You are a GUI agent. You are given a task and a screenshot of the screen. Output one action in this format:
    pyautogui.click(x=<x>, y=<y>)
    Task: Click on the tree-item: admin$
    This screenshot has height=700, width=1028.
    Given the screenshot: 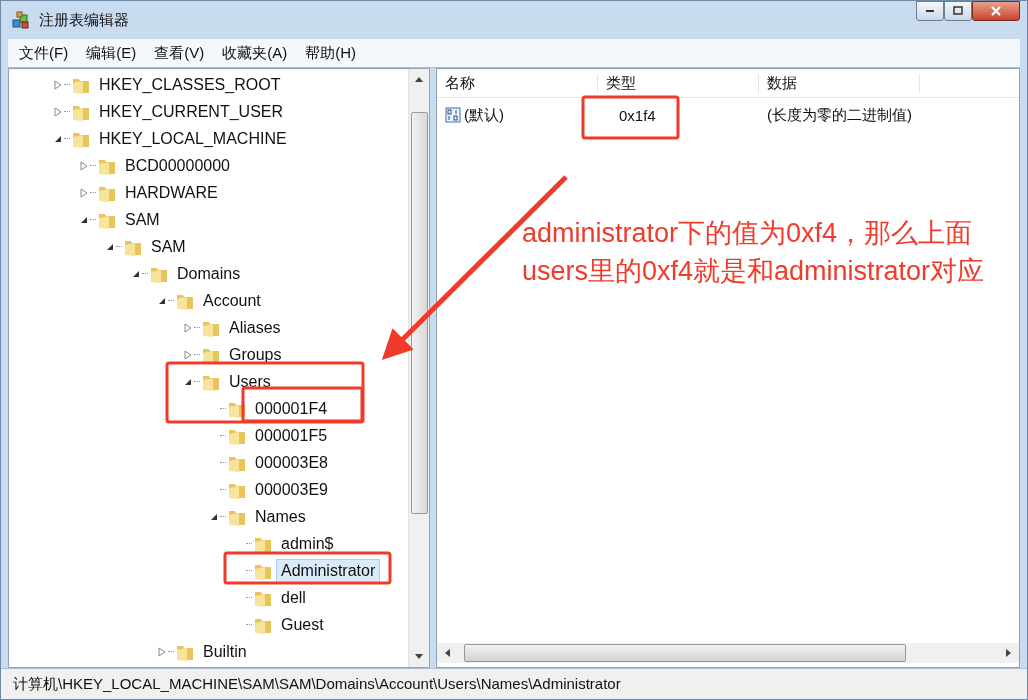 What is the action you would take?
    pyautogui.click(x=307, y=543)
    